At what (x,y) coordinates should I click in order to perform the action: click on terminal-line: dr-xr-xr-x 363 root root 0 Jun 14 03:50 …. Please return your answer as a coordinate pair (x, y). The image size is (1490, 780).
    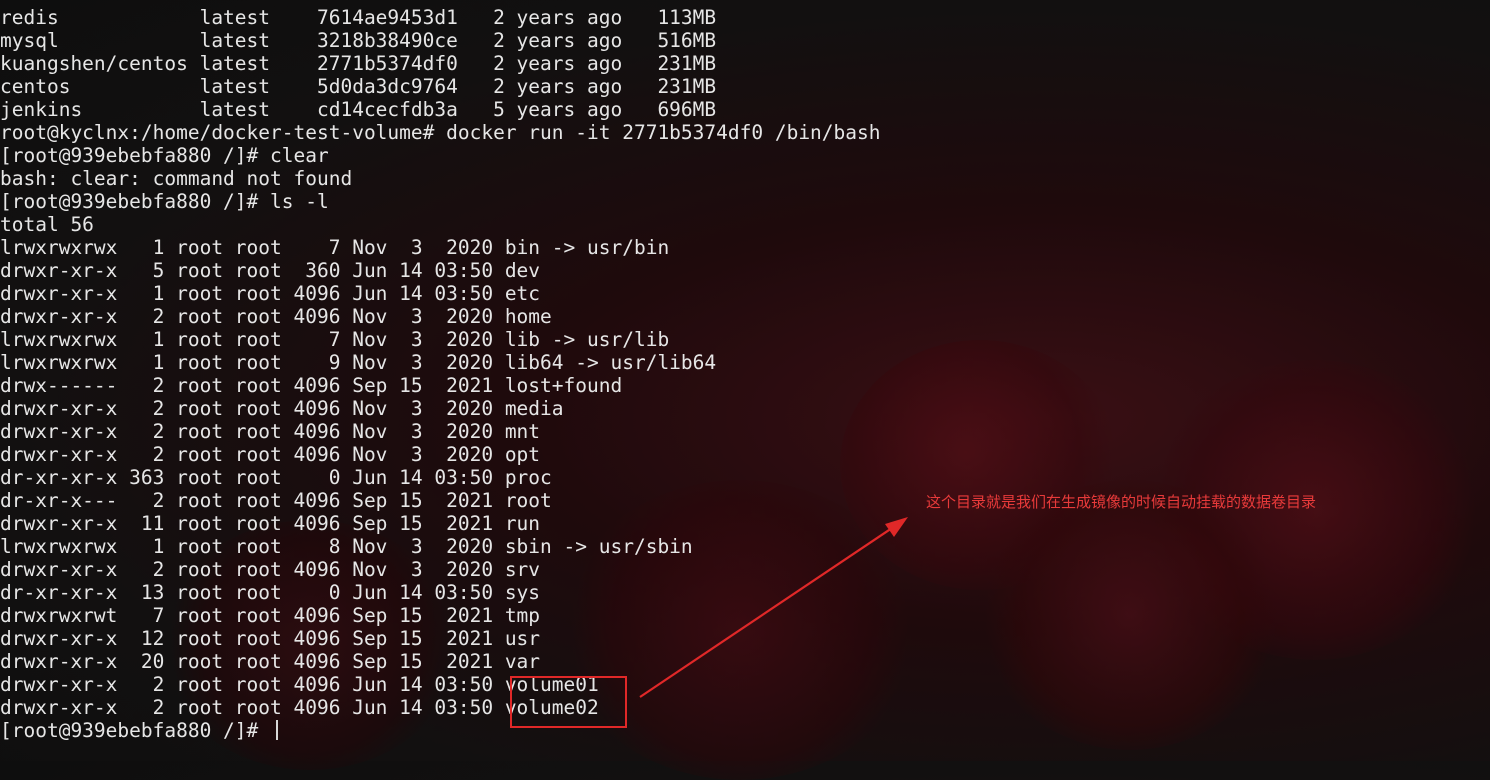
    Looking at the image, I should click on (276, 477).